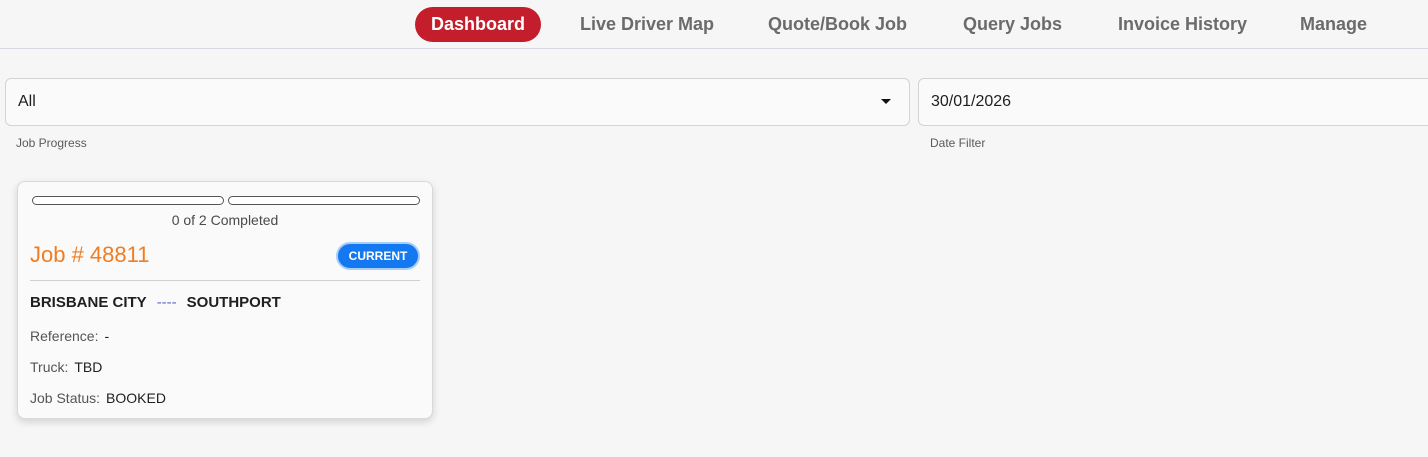 The image size is (1428, 457). What do you see at coordinates (64, 336) in the screenshot?
I see `reference-label: Reference:` at bounding box center [64, 336].